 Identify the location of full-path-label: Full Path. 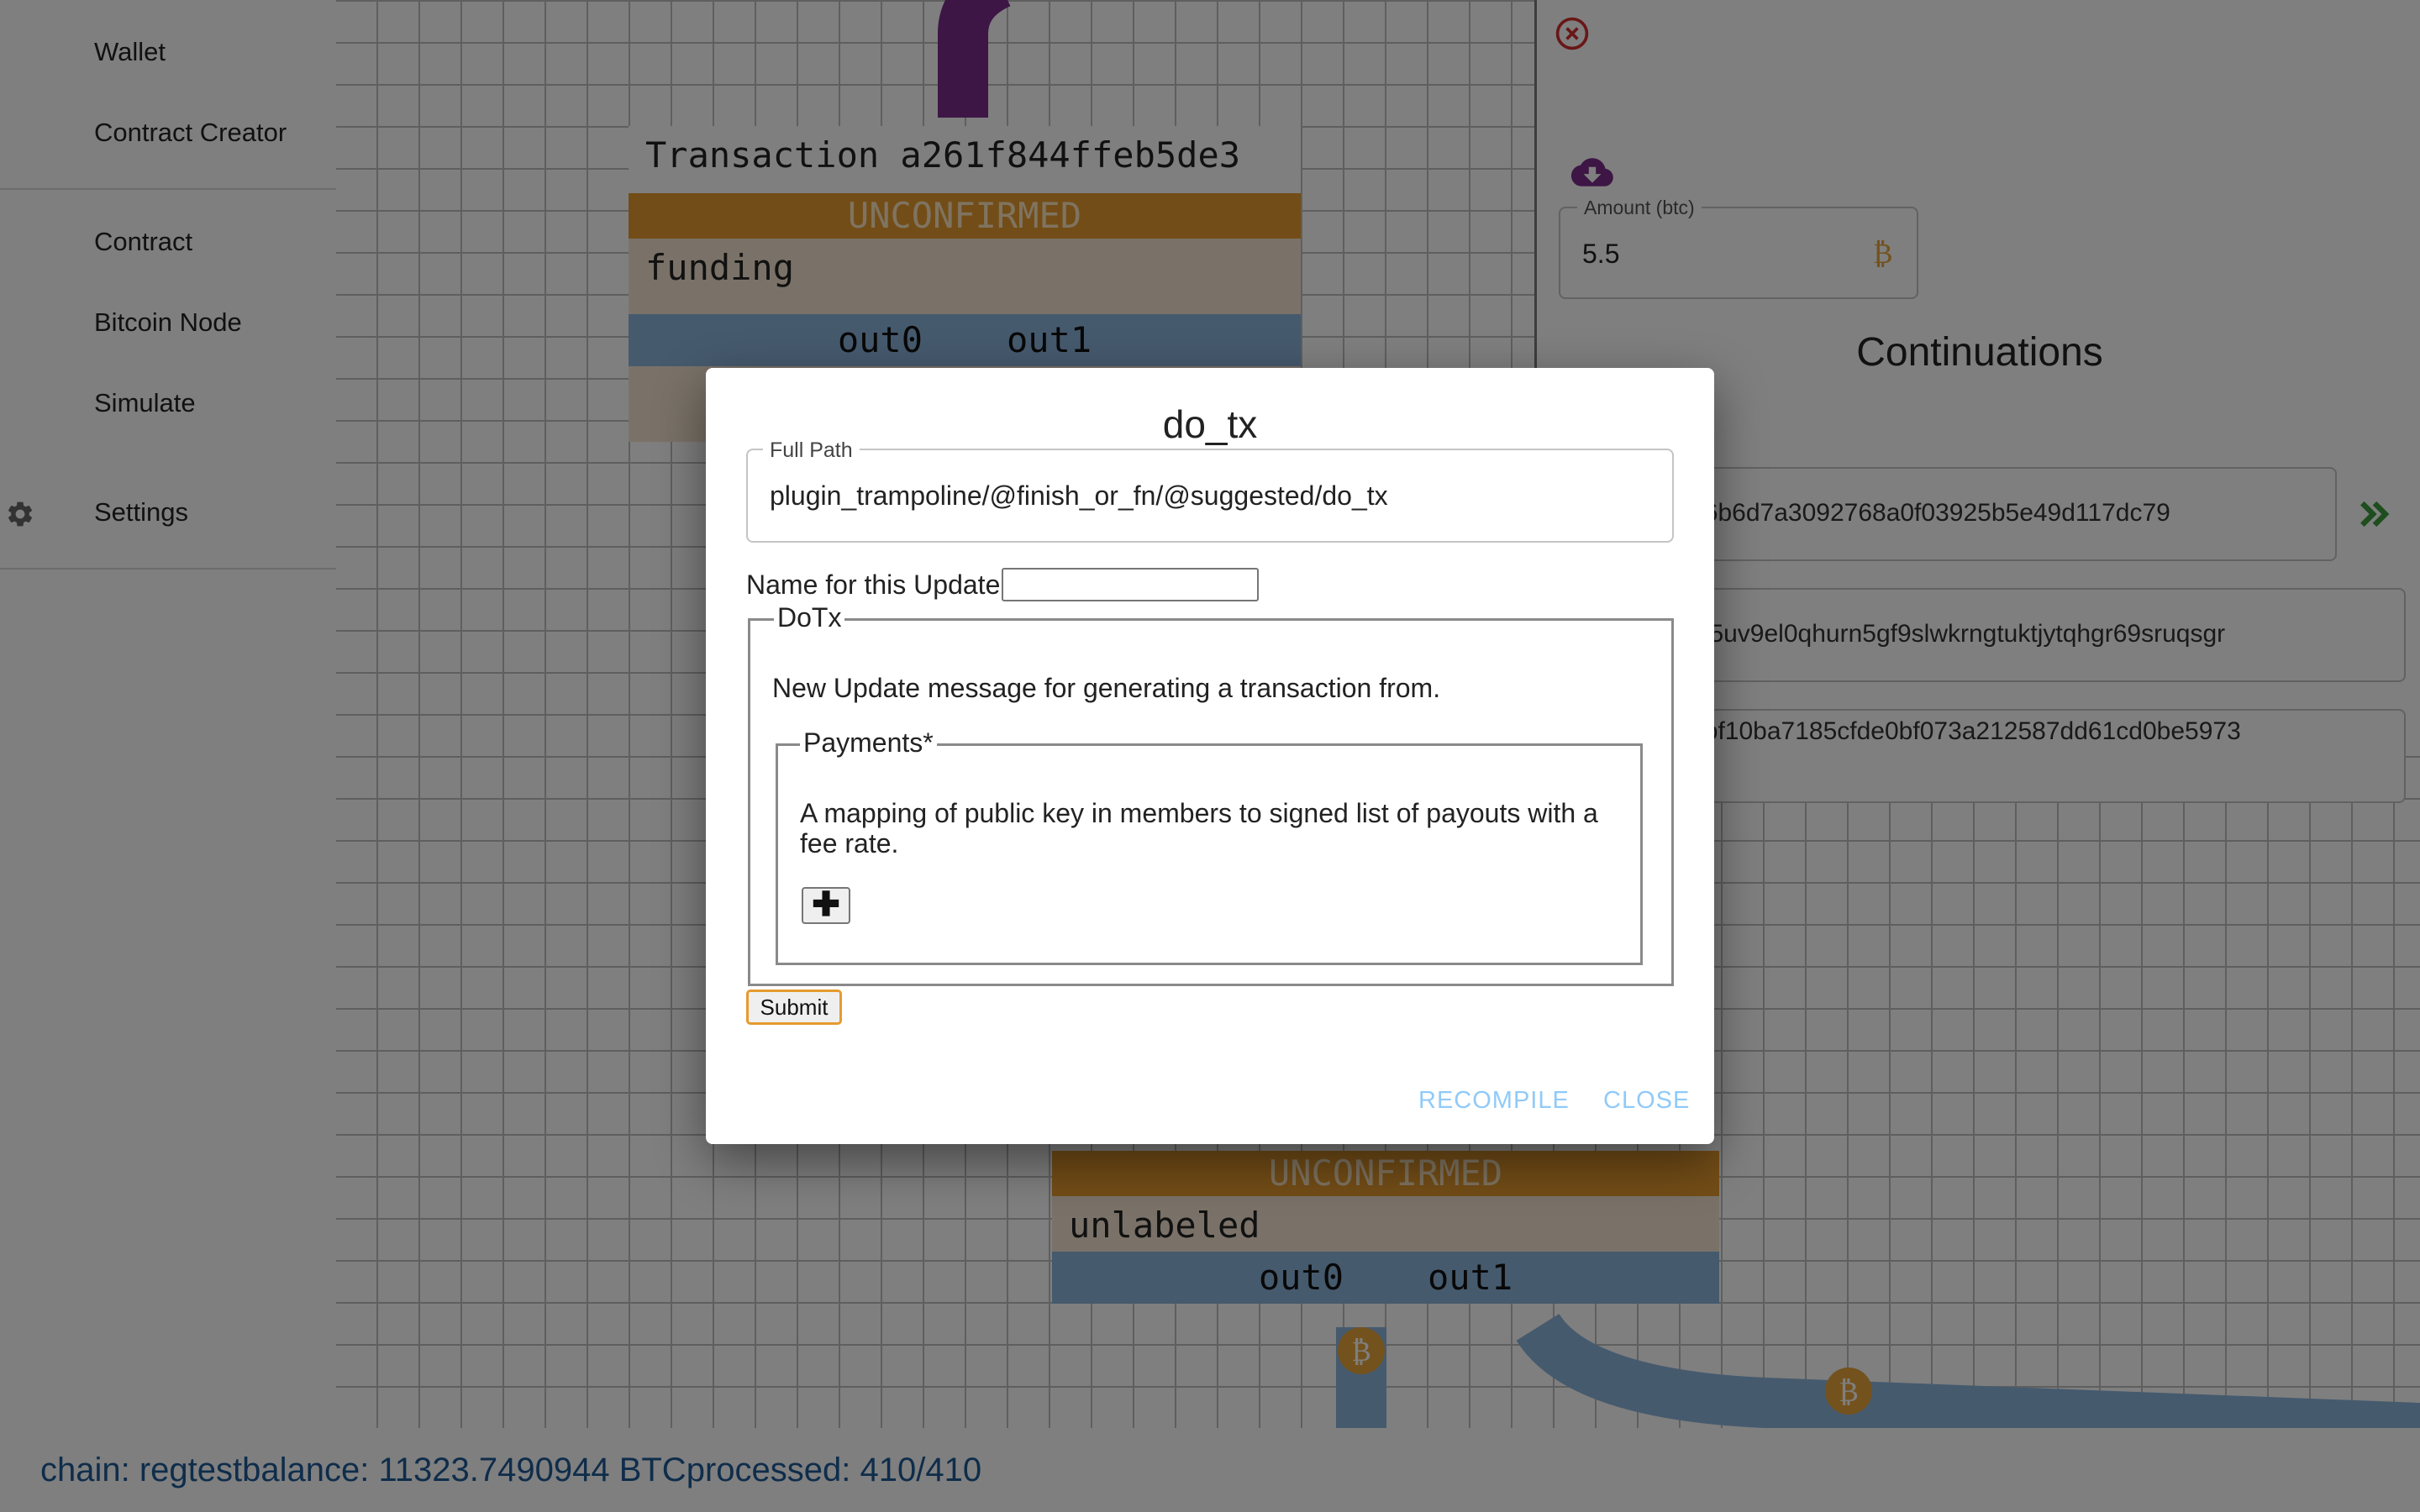
(811, 450).